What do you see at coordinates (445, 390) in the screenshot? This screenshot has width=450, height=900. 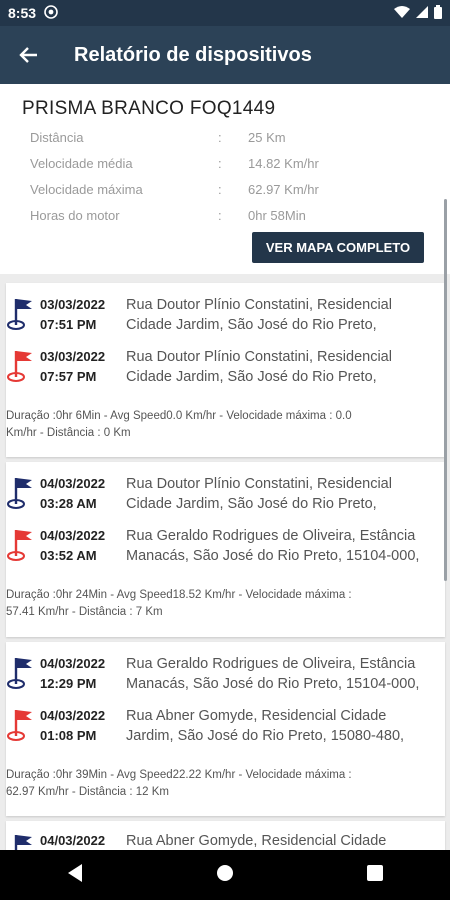 I see `scrollbar` at bounding box center [445, 390].